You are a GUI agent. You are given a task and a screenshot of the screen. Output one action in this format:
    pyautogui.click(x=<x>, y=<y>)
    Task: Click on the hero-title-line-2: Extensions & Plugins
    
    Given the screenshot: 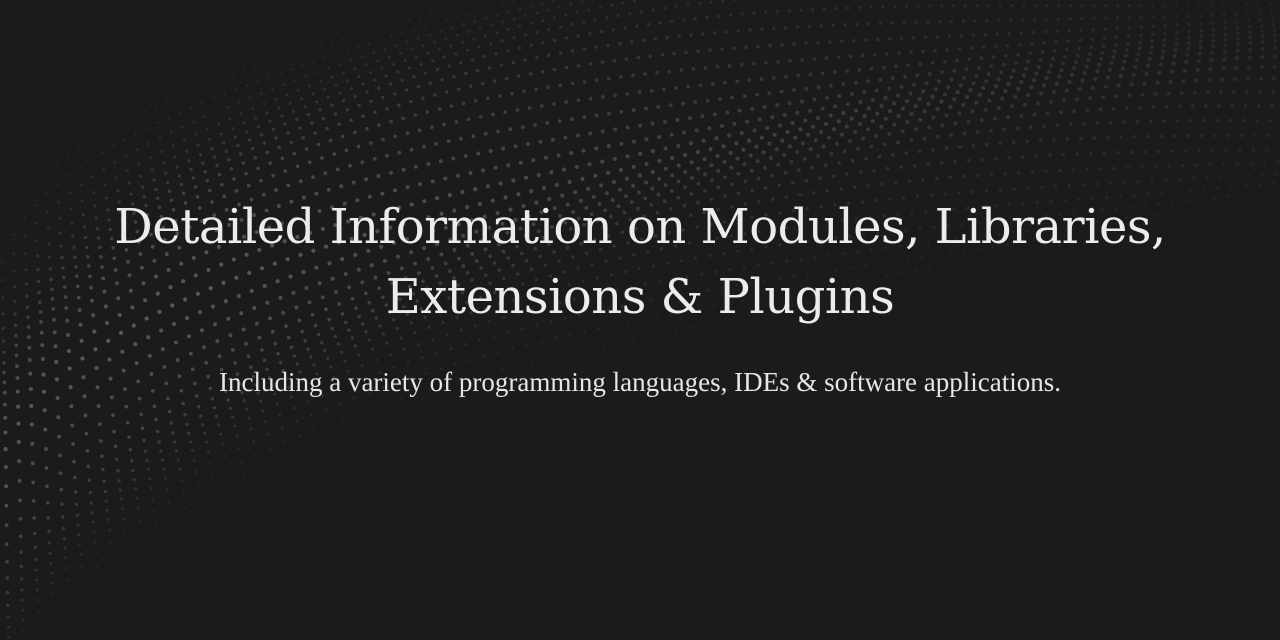 What is the action you would take?
    pyautogui.click(x=640, y=297)
    